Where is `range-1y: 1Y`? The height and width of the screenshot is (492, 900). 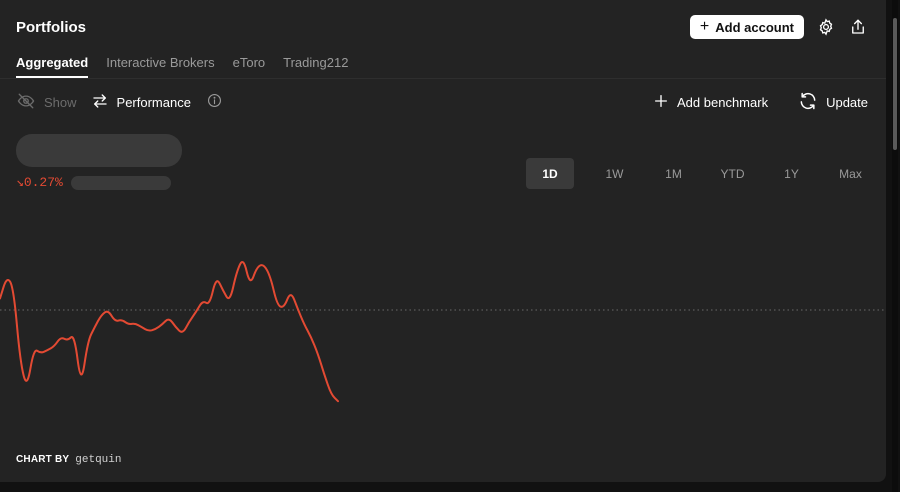
range-1y: 1Y is located at coordinates (791, 173).